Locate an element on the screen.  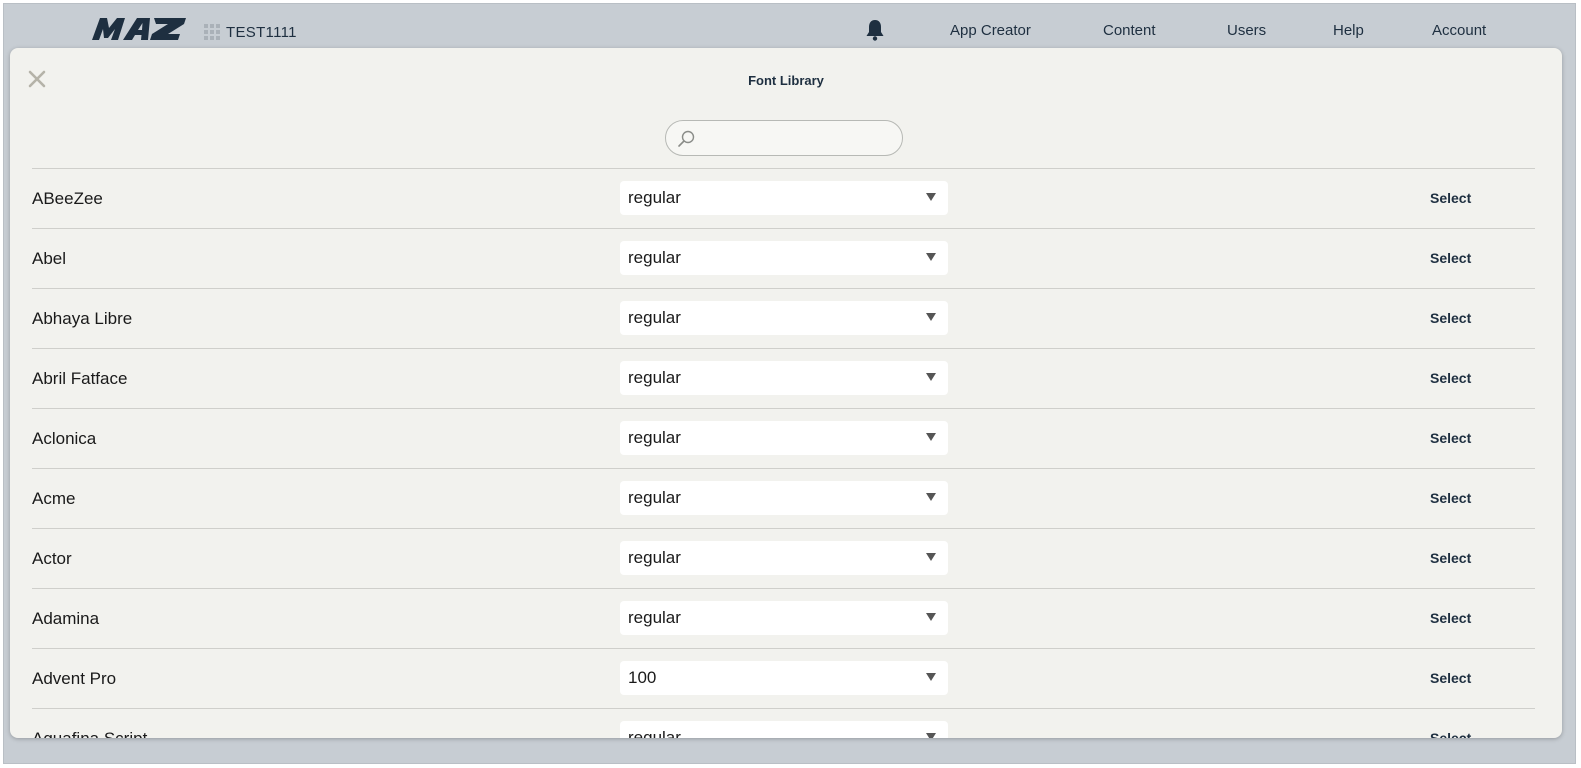
font-name: Adamina is located at coordinates (66, 618).